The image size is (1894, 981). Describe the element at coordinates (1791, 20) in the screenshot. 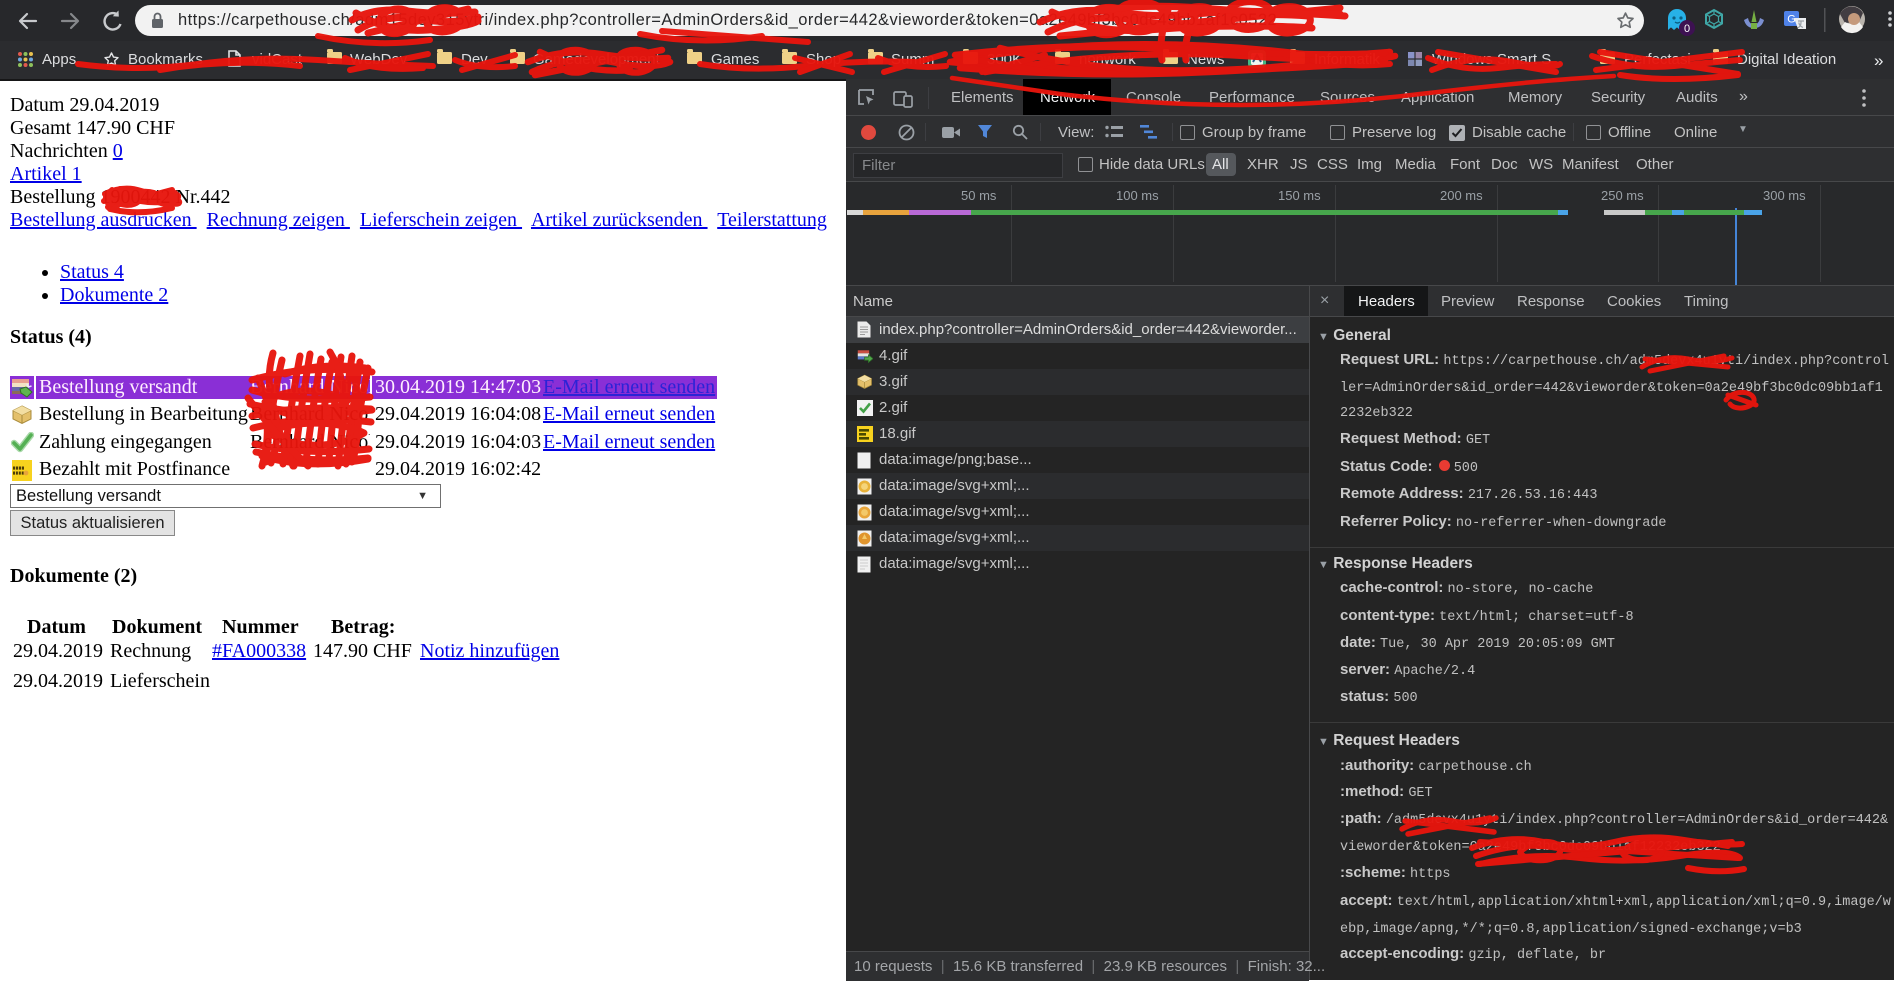

I see `svg-text: G` at that location.